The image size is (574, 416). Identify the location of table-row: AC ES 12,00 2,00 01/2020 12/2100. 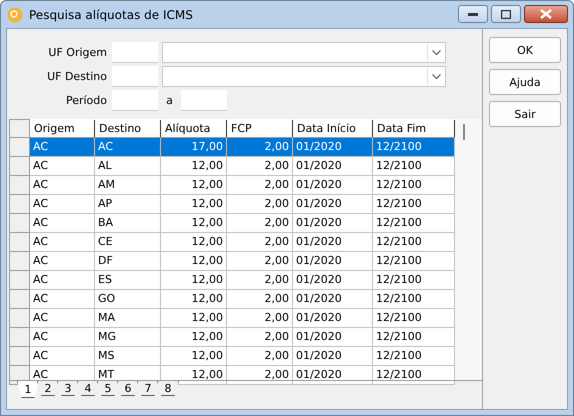
(232, 280).